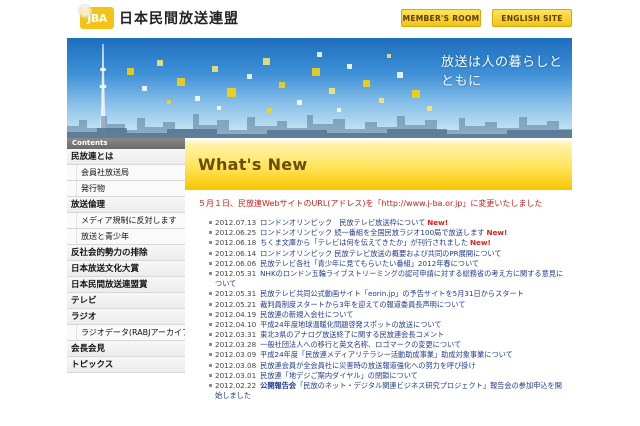 The height and width of the screenshot is (426, 640). What do you see at coordinates (306, 314) in the screenshot?
I see `news-link: 民放連の新規入会社について` at bounding box center [306, 314].